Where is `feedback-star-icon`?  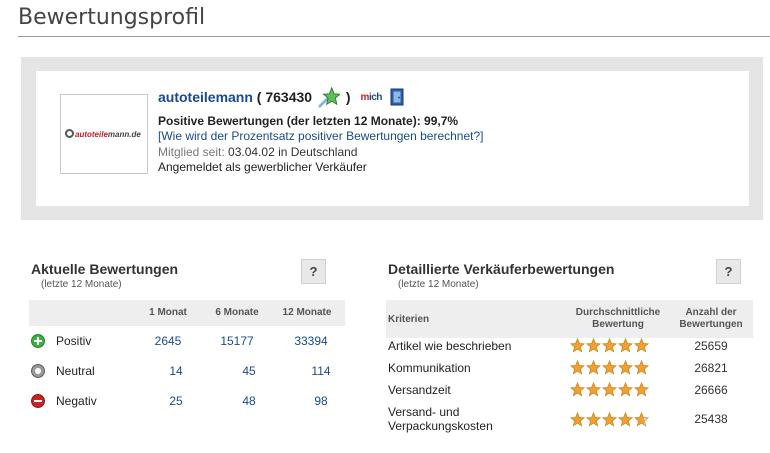
feedback-star-icon is located at coordinates (329, 97).